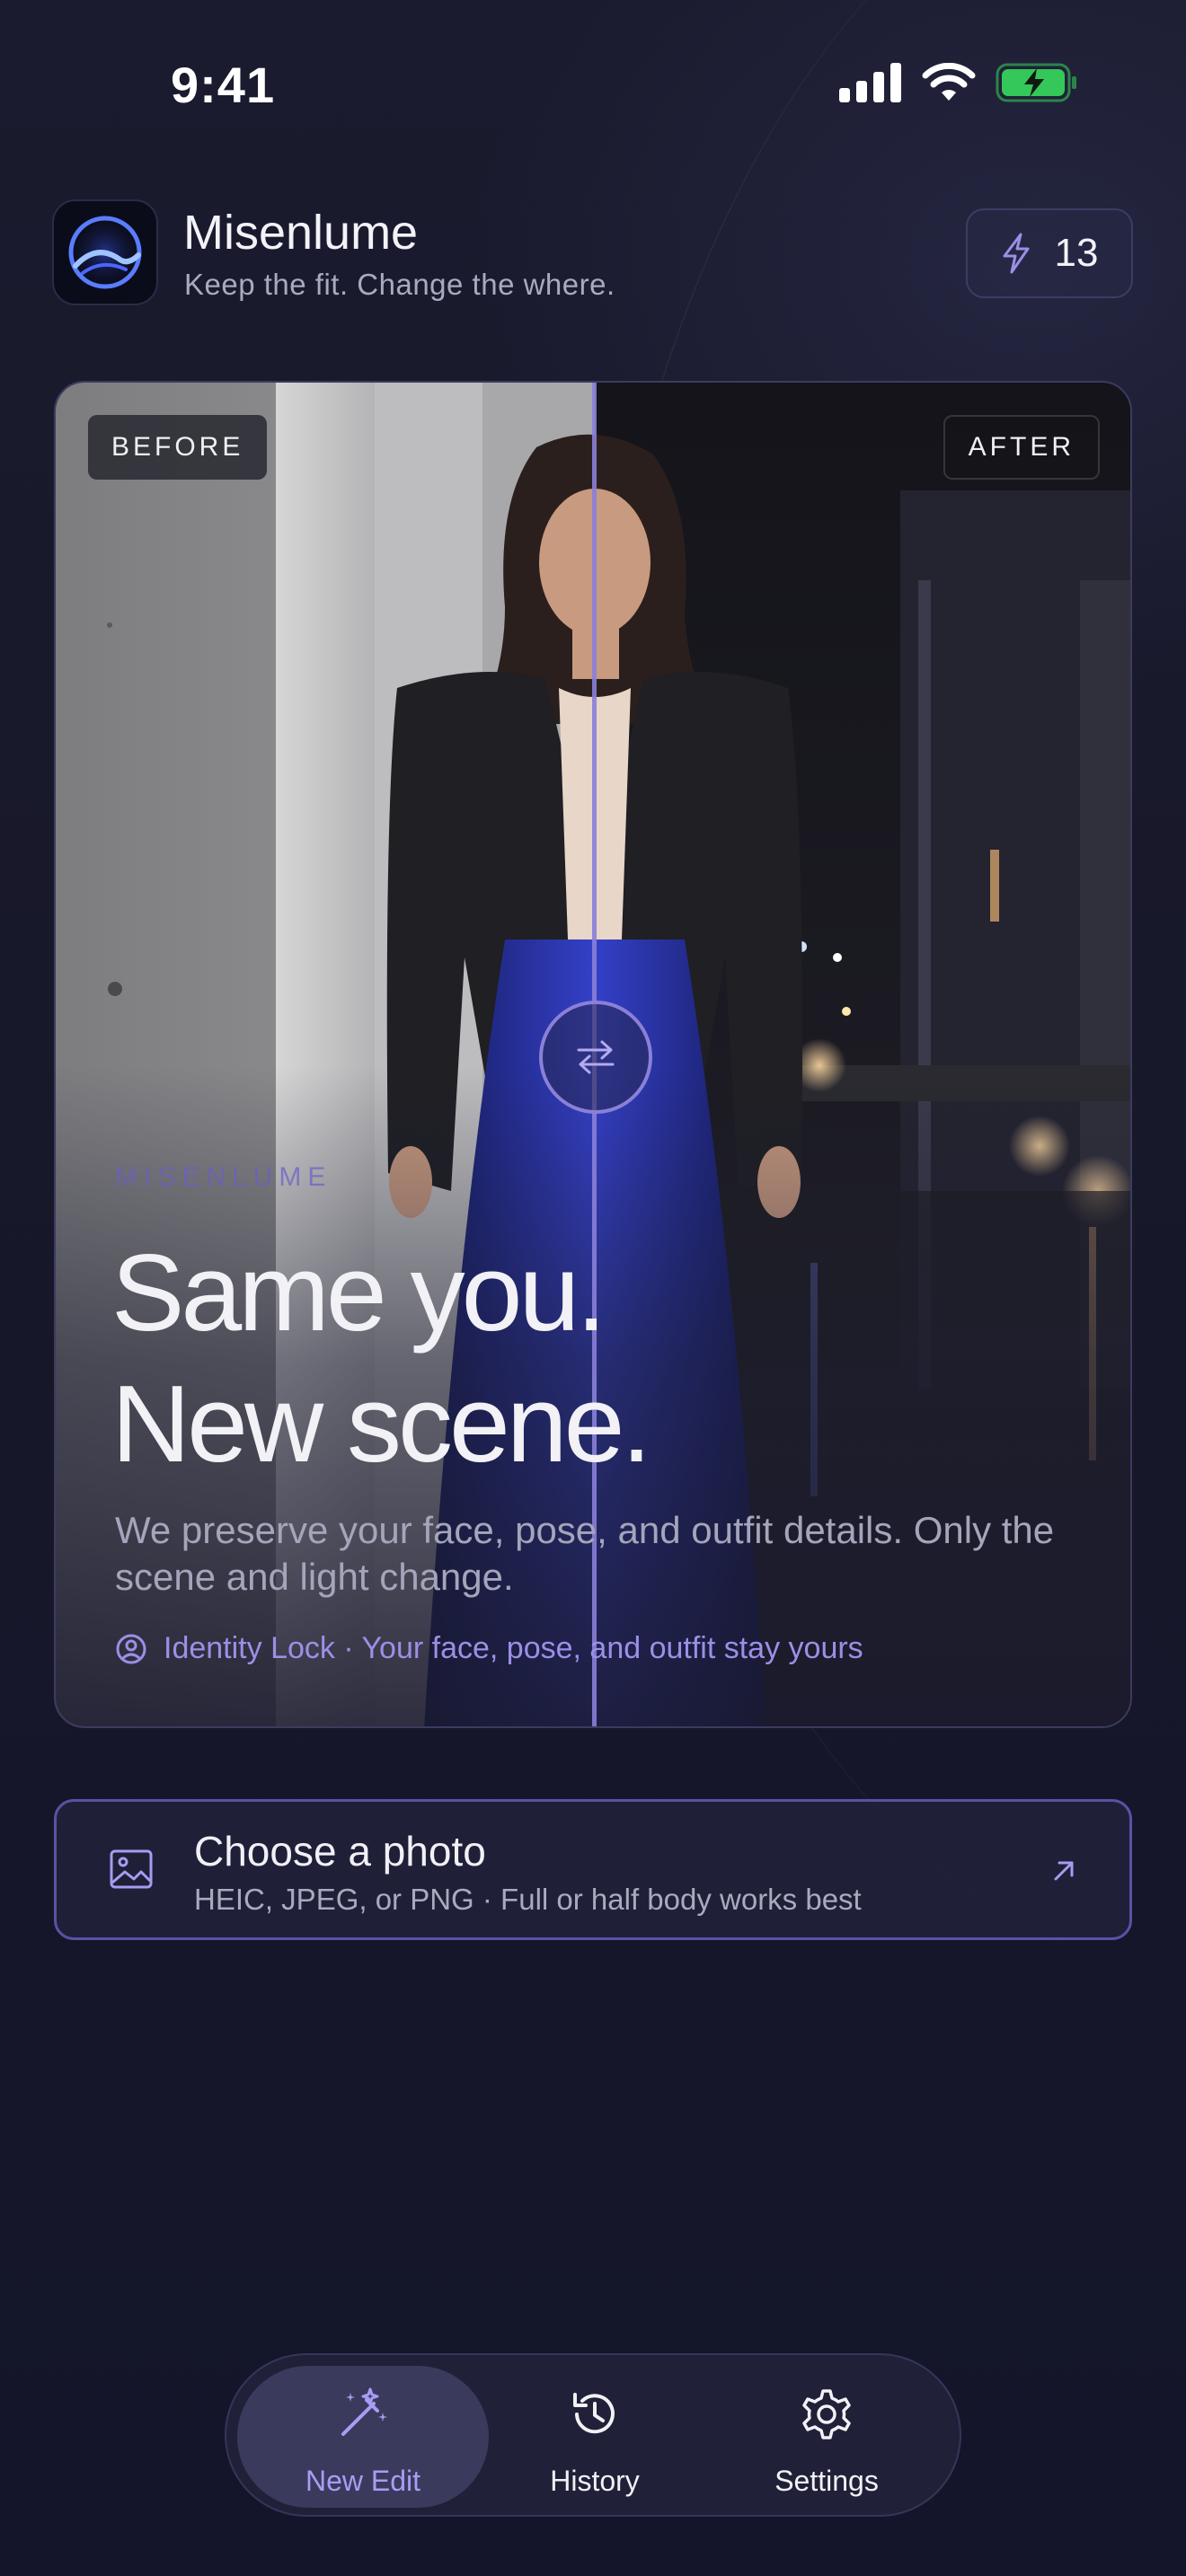 This screenshot has width=1186, height=2576. What do you see at coordinates (870, 82) in the screenshot?
I see `signal-icon` at bounding box center [870, 82].